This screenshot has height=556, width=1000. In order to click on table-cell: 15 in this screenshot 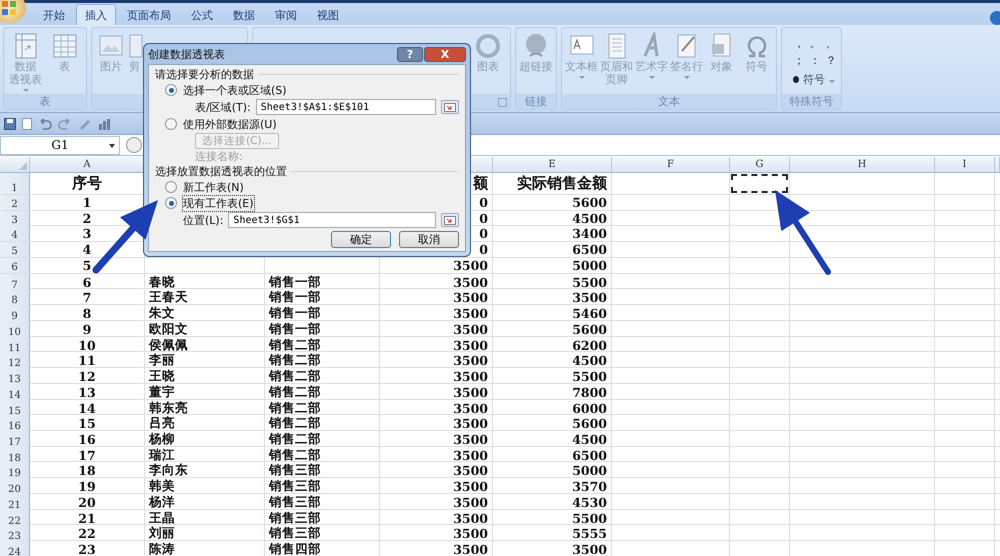, I will do `click(87, 424)`.